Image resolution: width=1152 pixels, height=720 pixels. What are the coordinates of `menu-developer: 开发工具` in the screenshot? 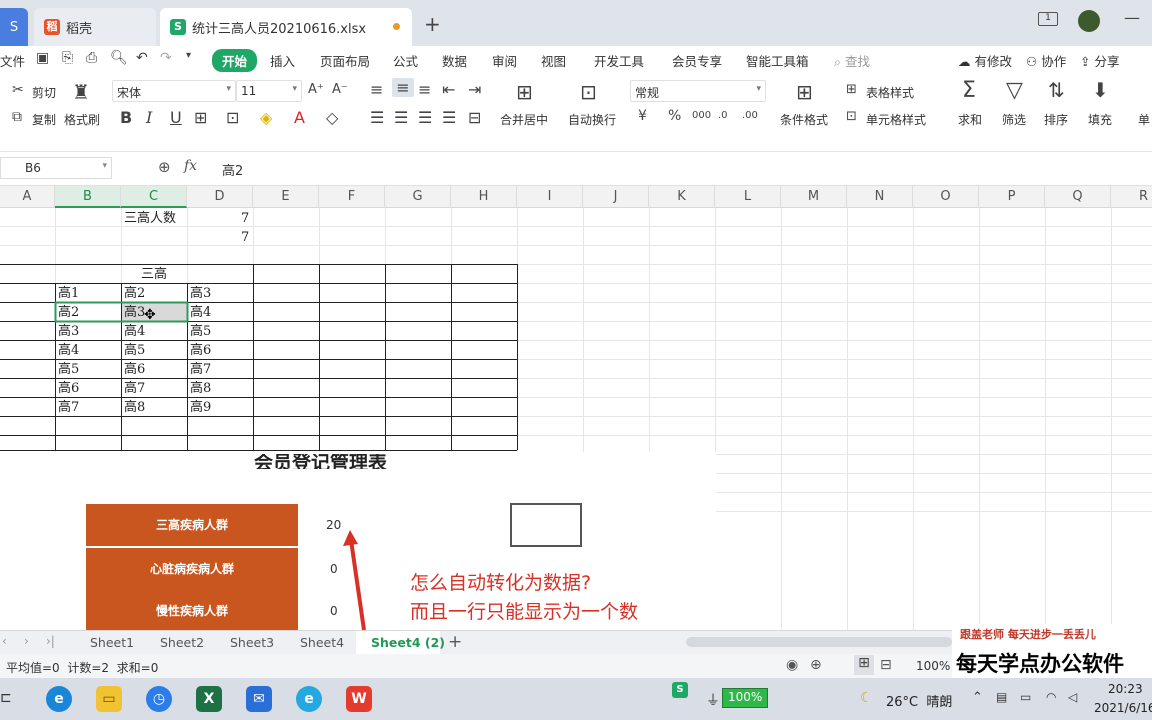 It's located at (619, 60).